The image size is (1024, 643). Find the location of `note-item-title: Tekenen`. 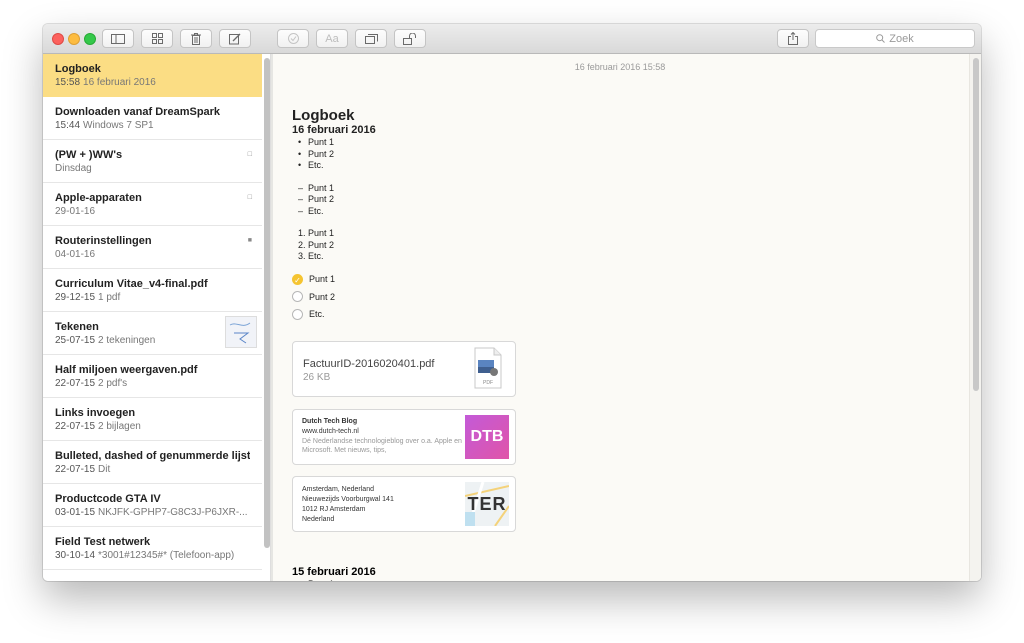

note-item-title: Tekenen is located at coordinates (77, 327).